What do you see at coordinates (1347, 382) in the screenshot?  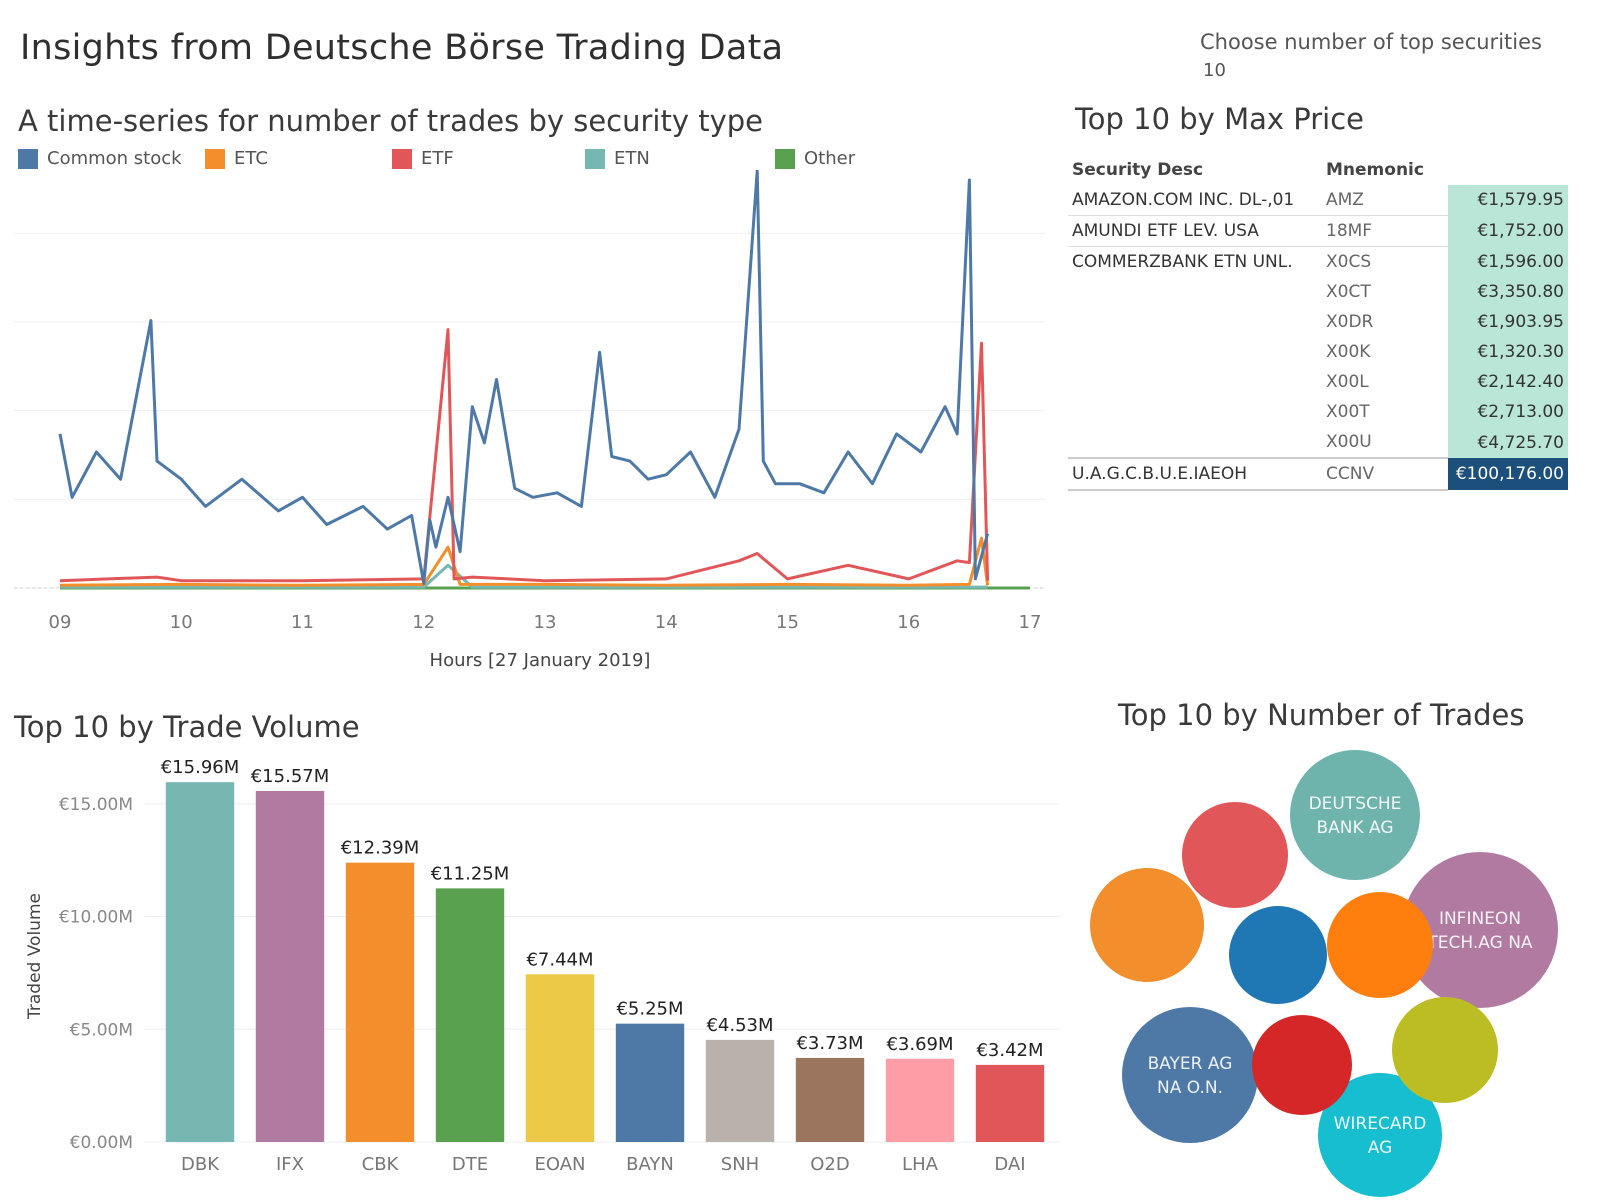 I see `mnemonic-cell: X00L` at bounding box center [1347, 382].